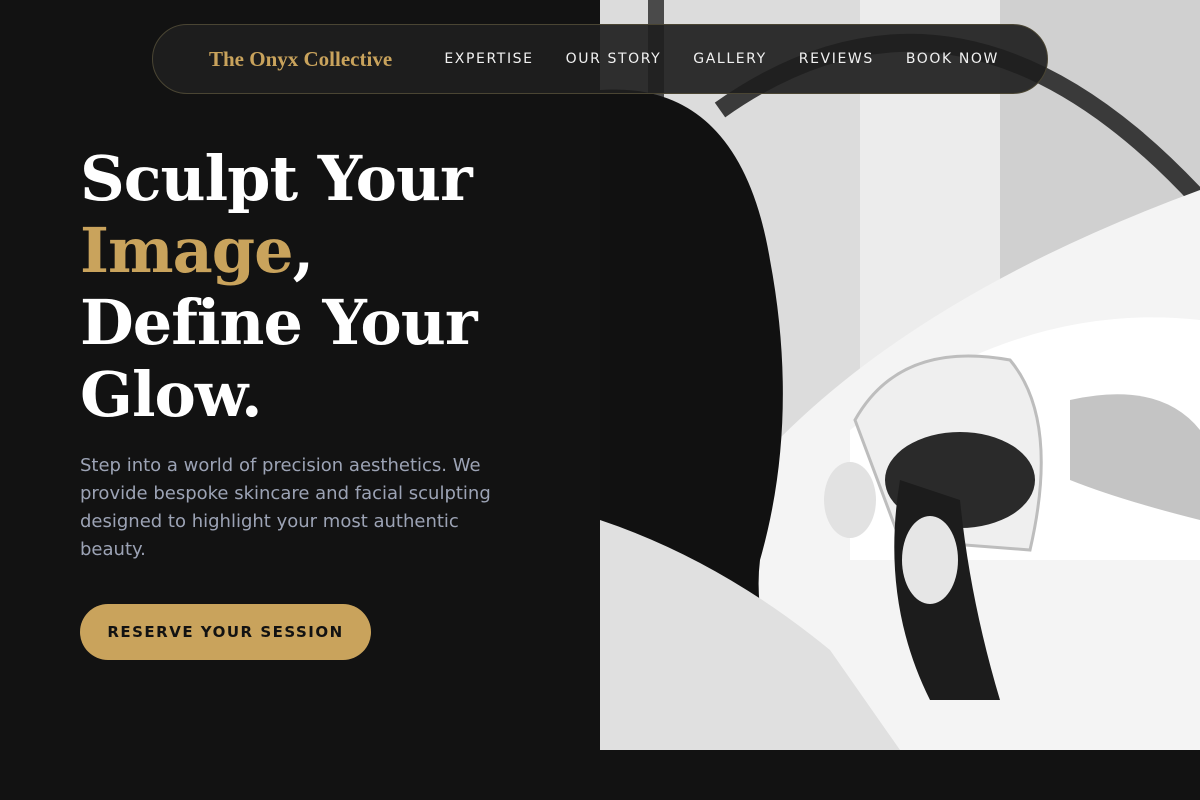 The width and height of the screenshot is (1200, 800). I want to click on brand-logo: The Onyx Collective, so click(300, 59).